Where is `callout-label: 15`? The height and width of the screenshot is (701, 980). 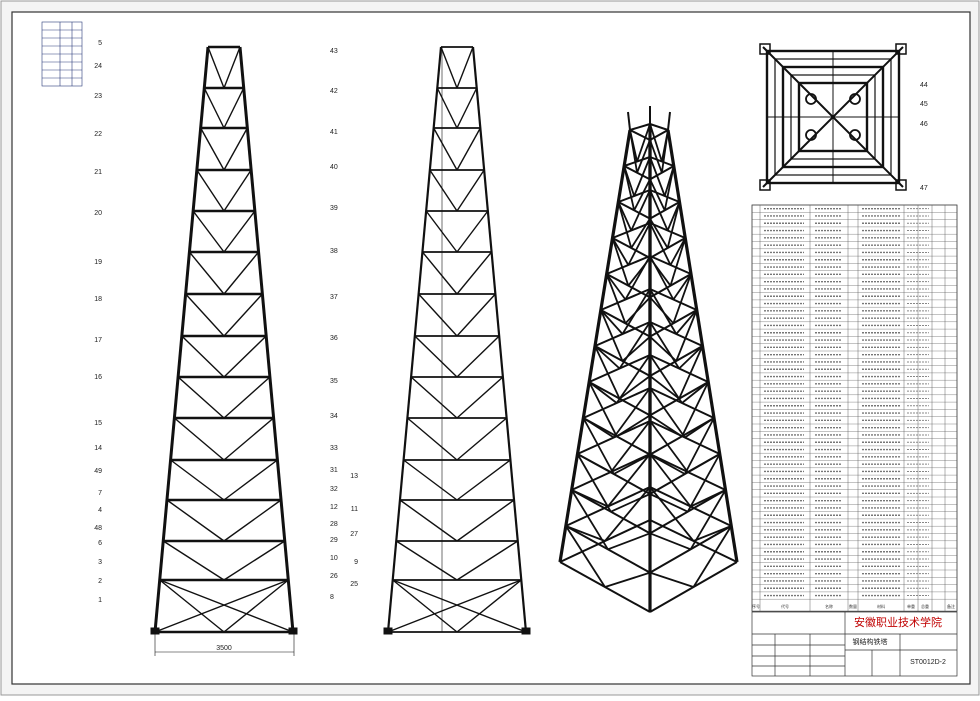 callout-label: 15 is located at coordinates (98, 423).